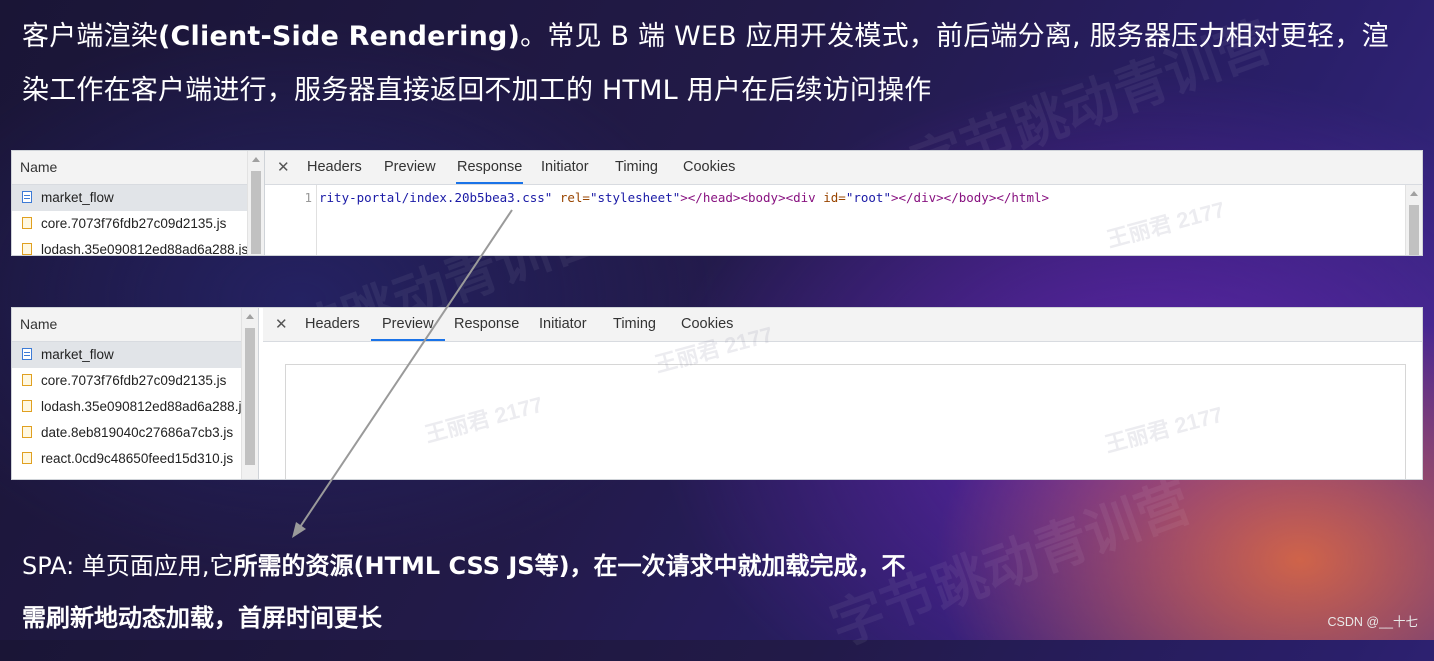 This screenshot has height=661, width=1434. What do you see at coordinates (299, 530) in the screenshot?
I see `arrow-head-icon` at bounding box center [299, 530].